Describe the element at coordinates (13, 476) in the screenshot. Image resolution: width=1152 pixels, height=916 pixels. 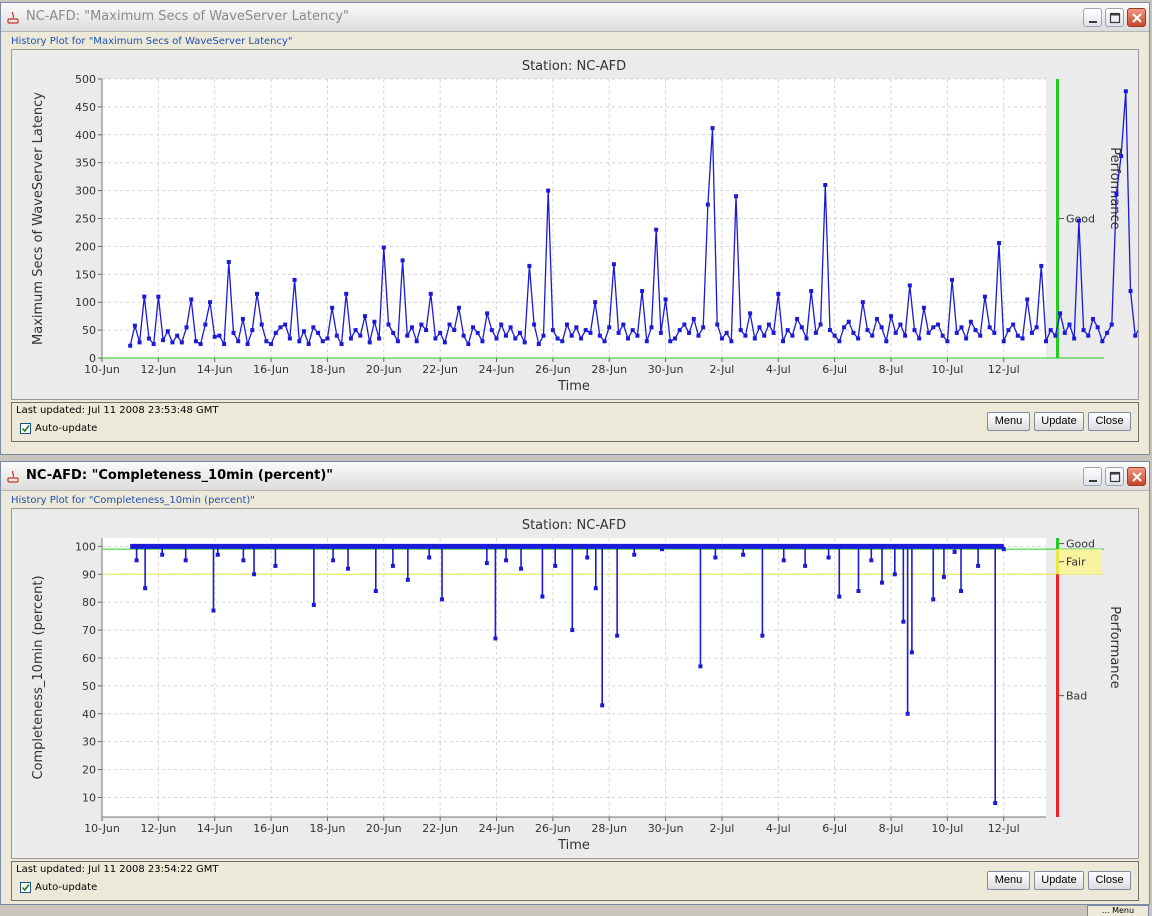
I see `java-icon` at that location.